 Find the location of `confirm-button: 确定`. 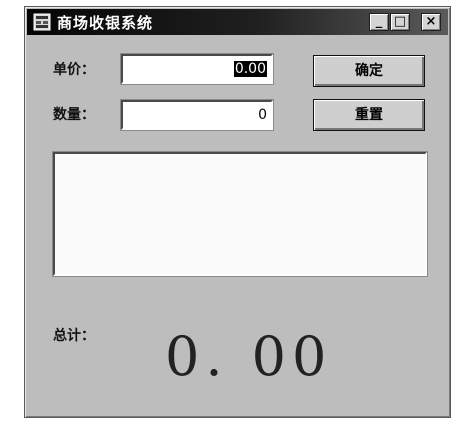

confirm-button: 确定 is located at coordinates (369, 71).